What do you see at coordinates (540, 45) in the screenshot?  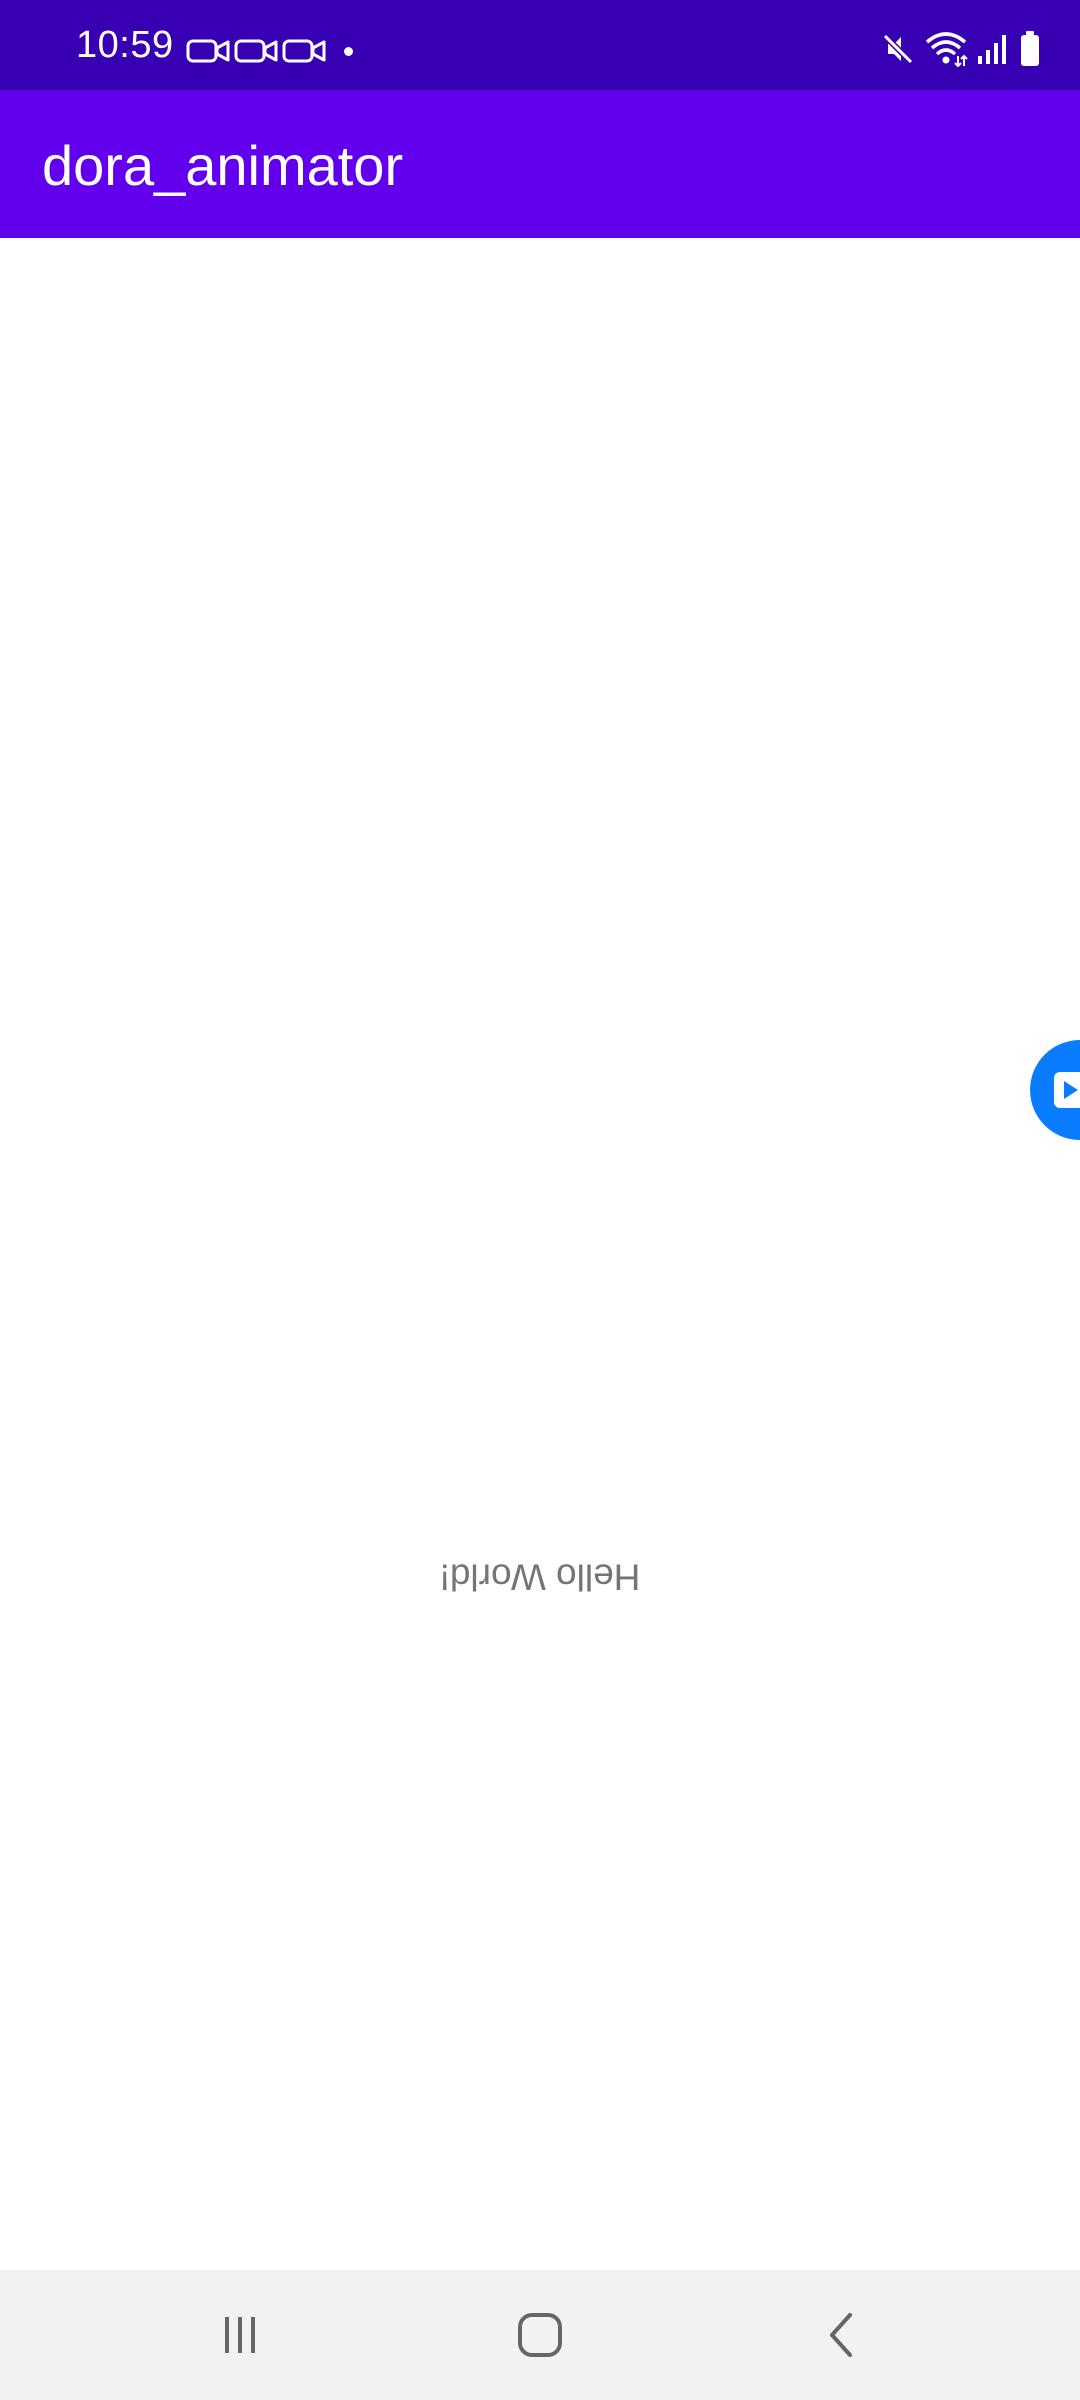 I see `status-bar: 10:59` at bounding box center [540, 45].